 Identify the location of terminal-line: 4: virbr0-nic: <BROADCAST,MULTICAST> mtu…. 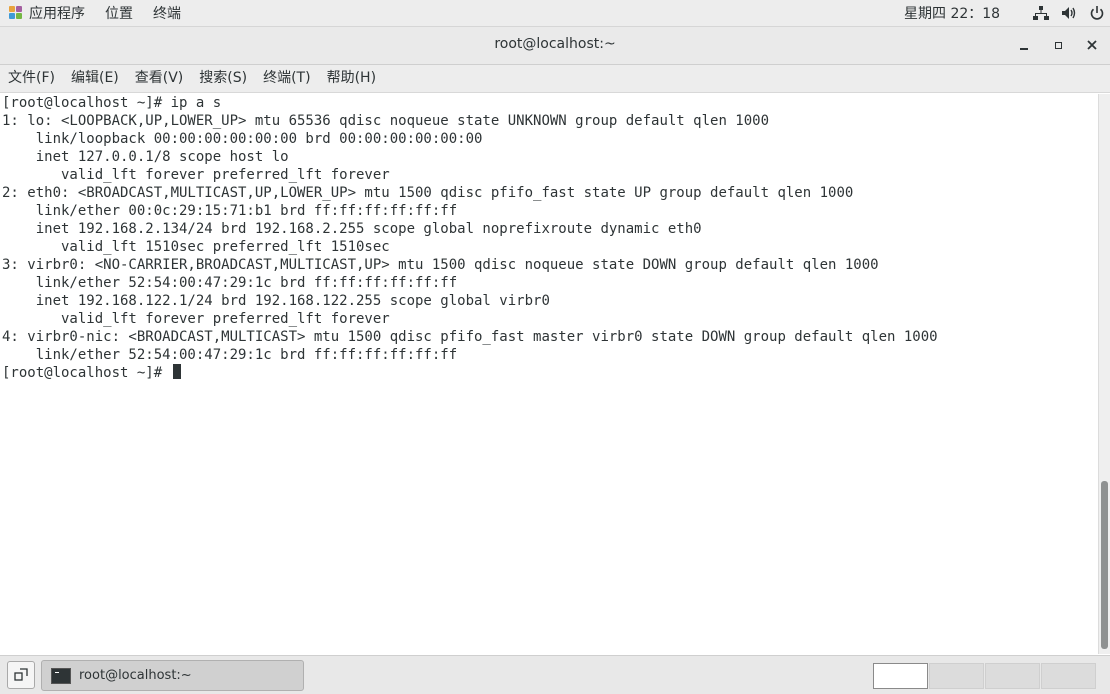
(470, 337).